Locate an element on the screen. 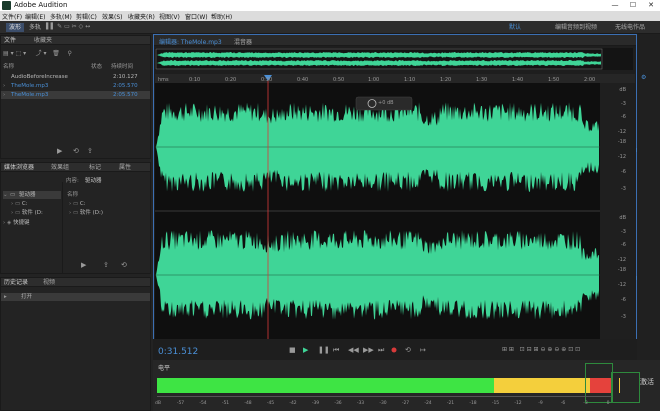  workspace-default: 默认 is located at coordinates (515, 27).